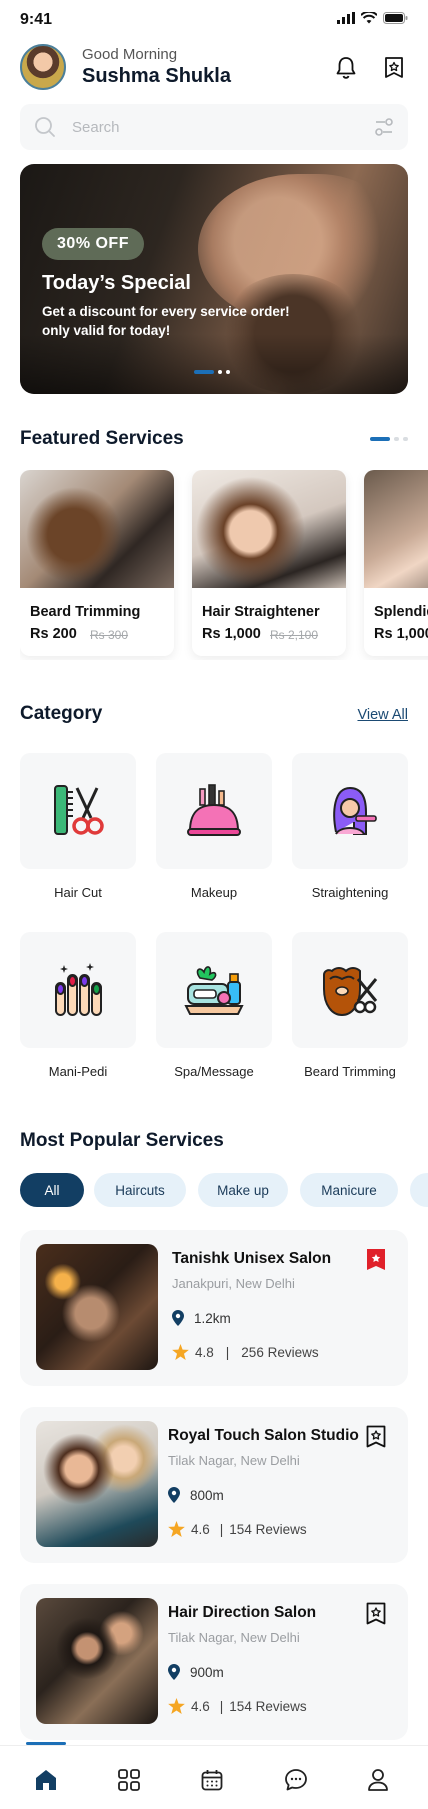  I want to click on category-mani-pedi: Mani-Pedi, so click(78, 1005).